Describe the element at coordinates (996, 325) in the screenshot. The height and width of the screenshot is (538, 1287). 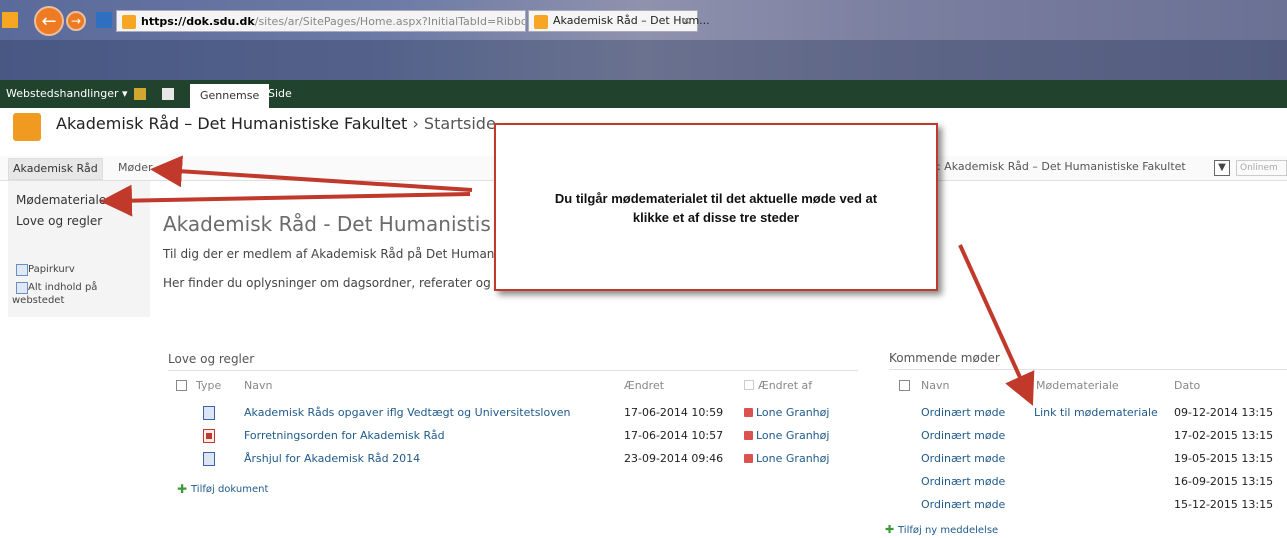
I see `arrow-to-material-link` at that location.